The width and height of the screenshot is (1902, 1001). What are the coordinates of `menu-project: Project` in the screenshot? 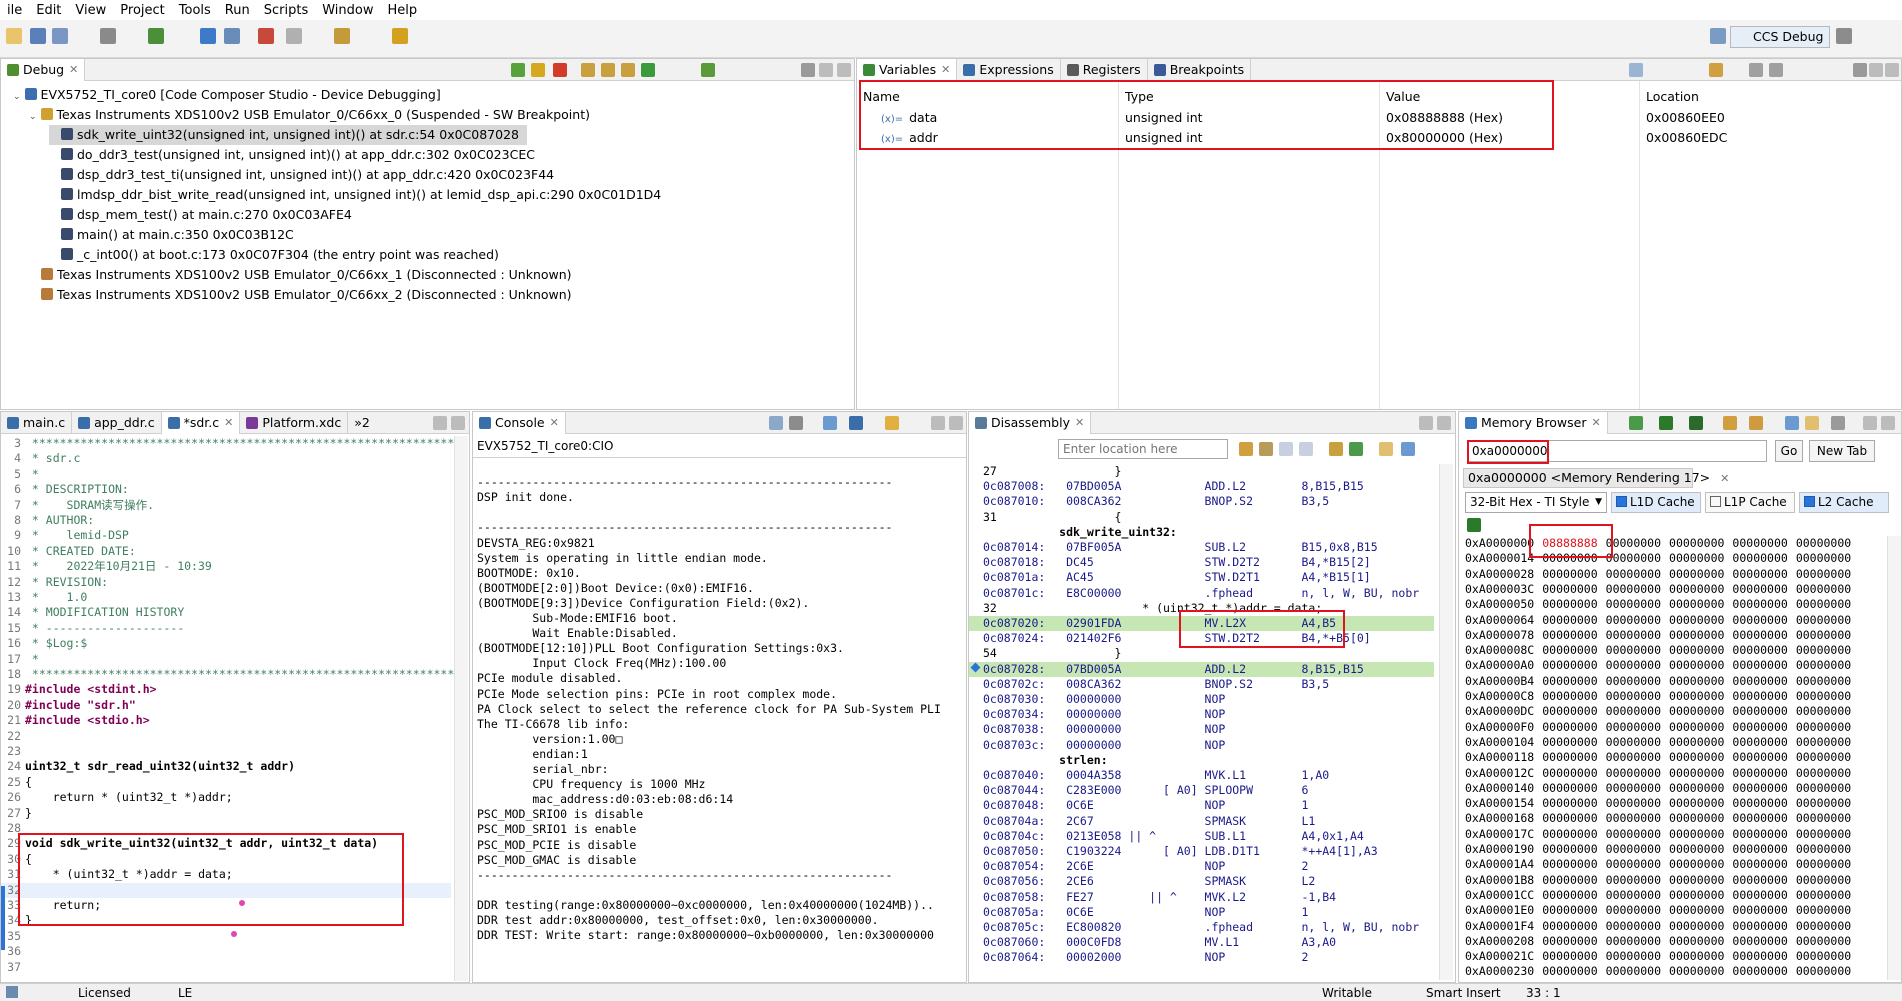 It's located at (142, 10).